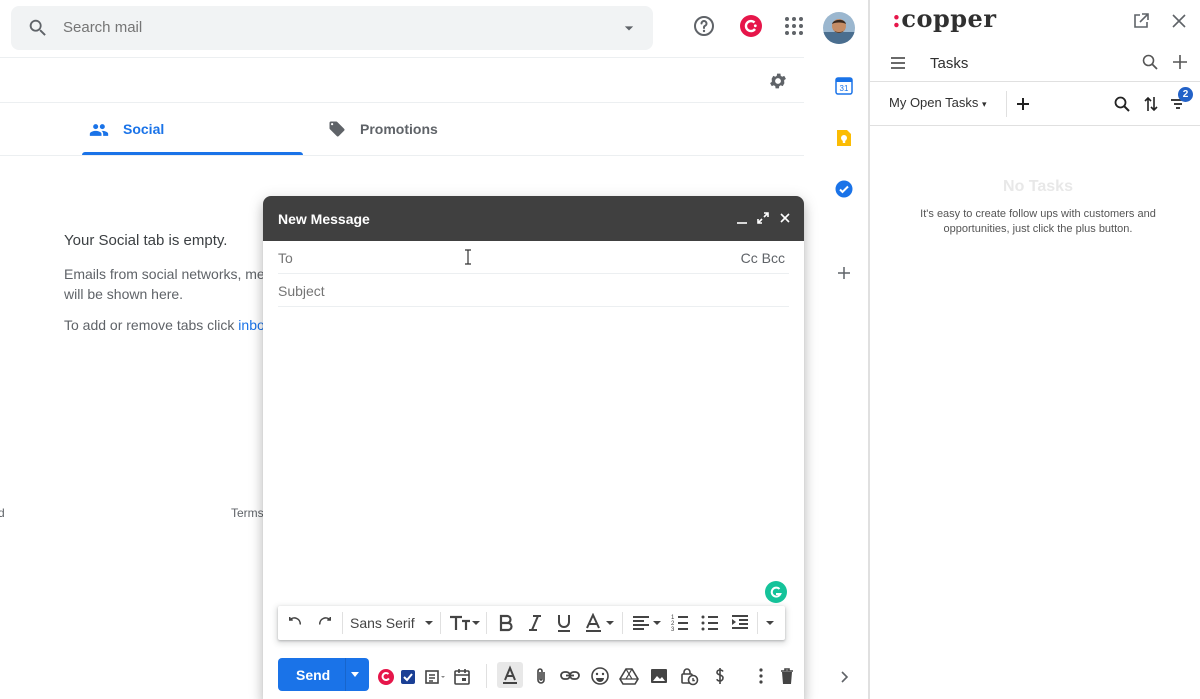  I want to click on grammarly-icon, so click(776, 592).